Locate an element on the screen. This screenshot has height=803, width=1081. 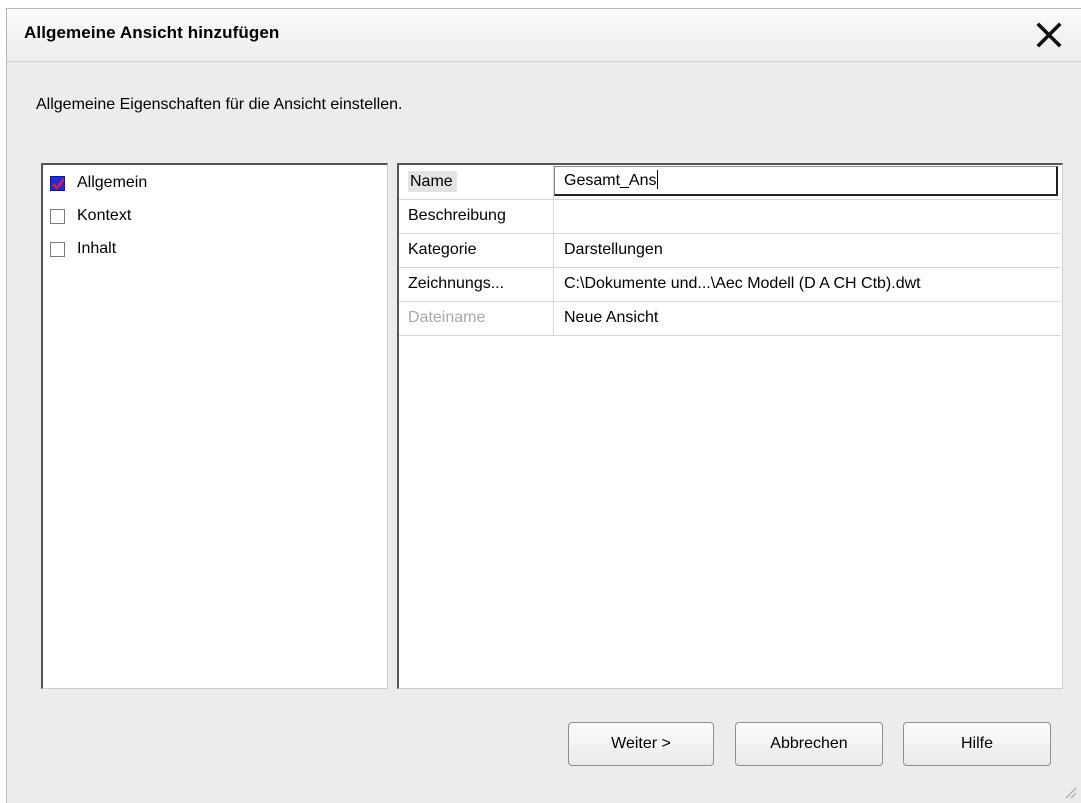
category-value: Darstellungen is located at coordinates (808, 250).